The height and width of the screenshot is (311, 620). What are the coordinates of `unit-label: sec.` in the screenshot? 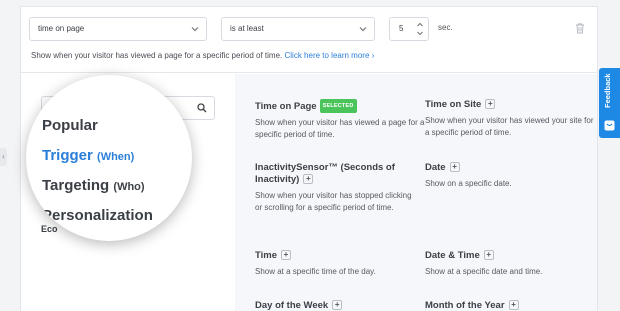 It's located at (445, 27).